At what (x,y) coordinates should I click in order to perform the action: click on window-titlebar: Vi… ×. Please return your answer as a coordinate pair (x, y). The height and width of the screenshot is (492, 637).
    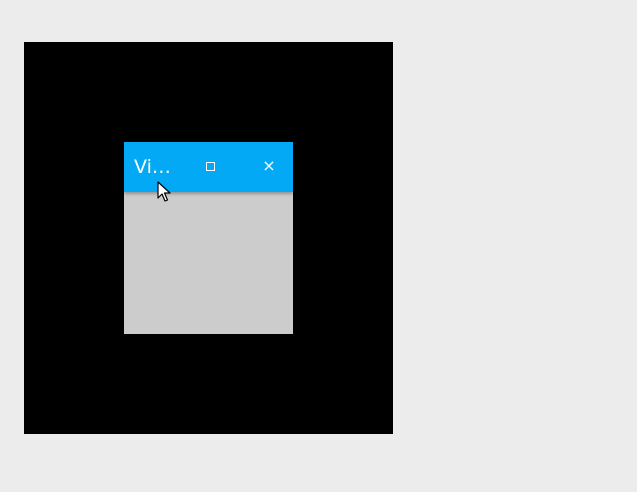
    Looking at the image, I should click on (208, 167).